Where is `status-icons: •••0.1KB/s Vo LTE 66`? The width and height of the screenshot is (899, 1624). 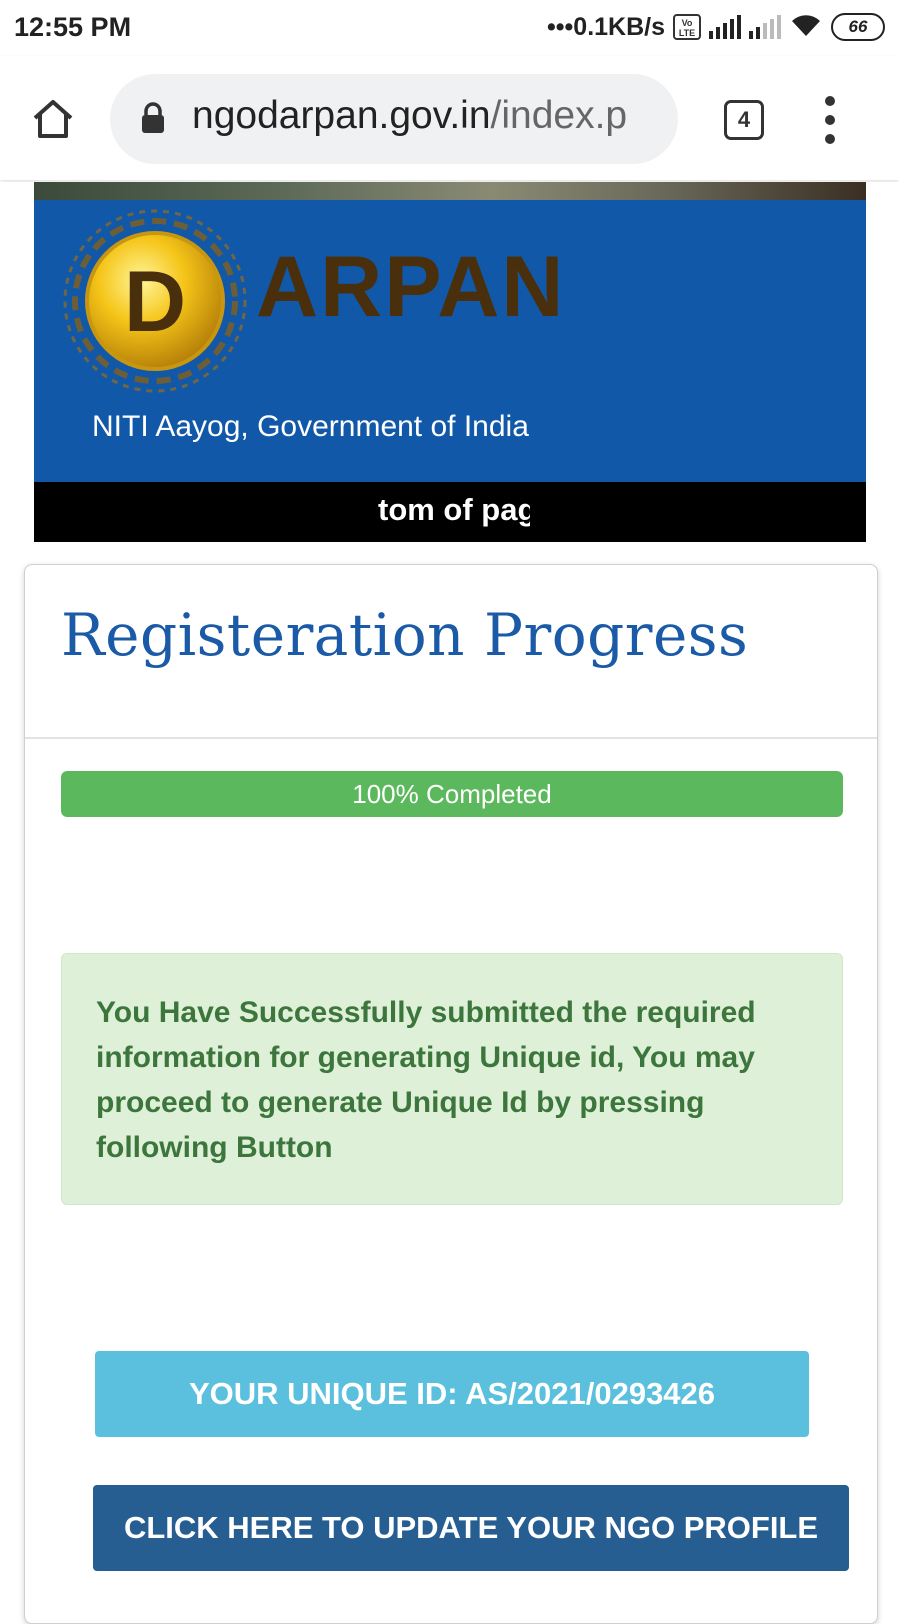
status-icons: •••0.1KB/s Vo LTE 66 is located at coordinates (716, 27).